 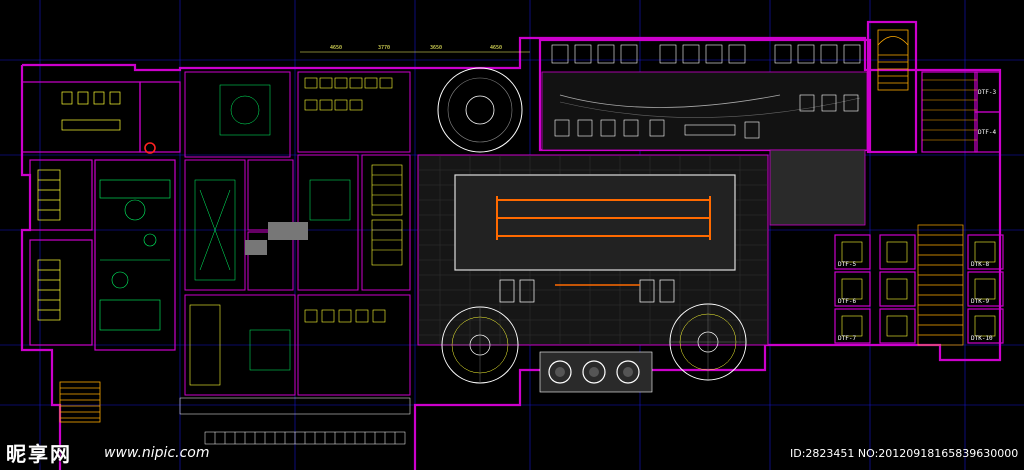 I want to click on cabin-column-mid, so click(x=897, y=289).